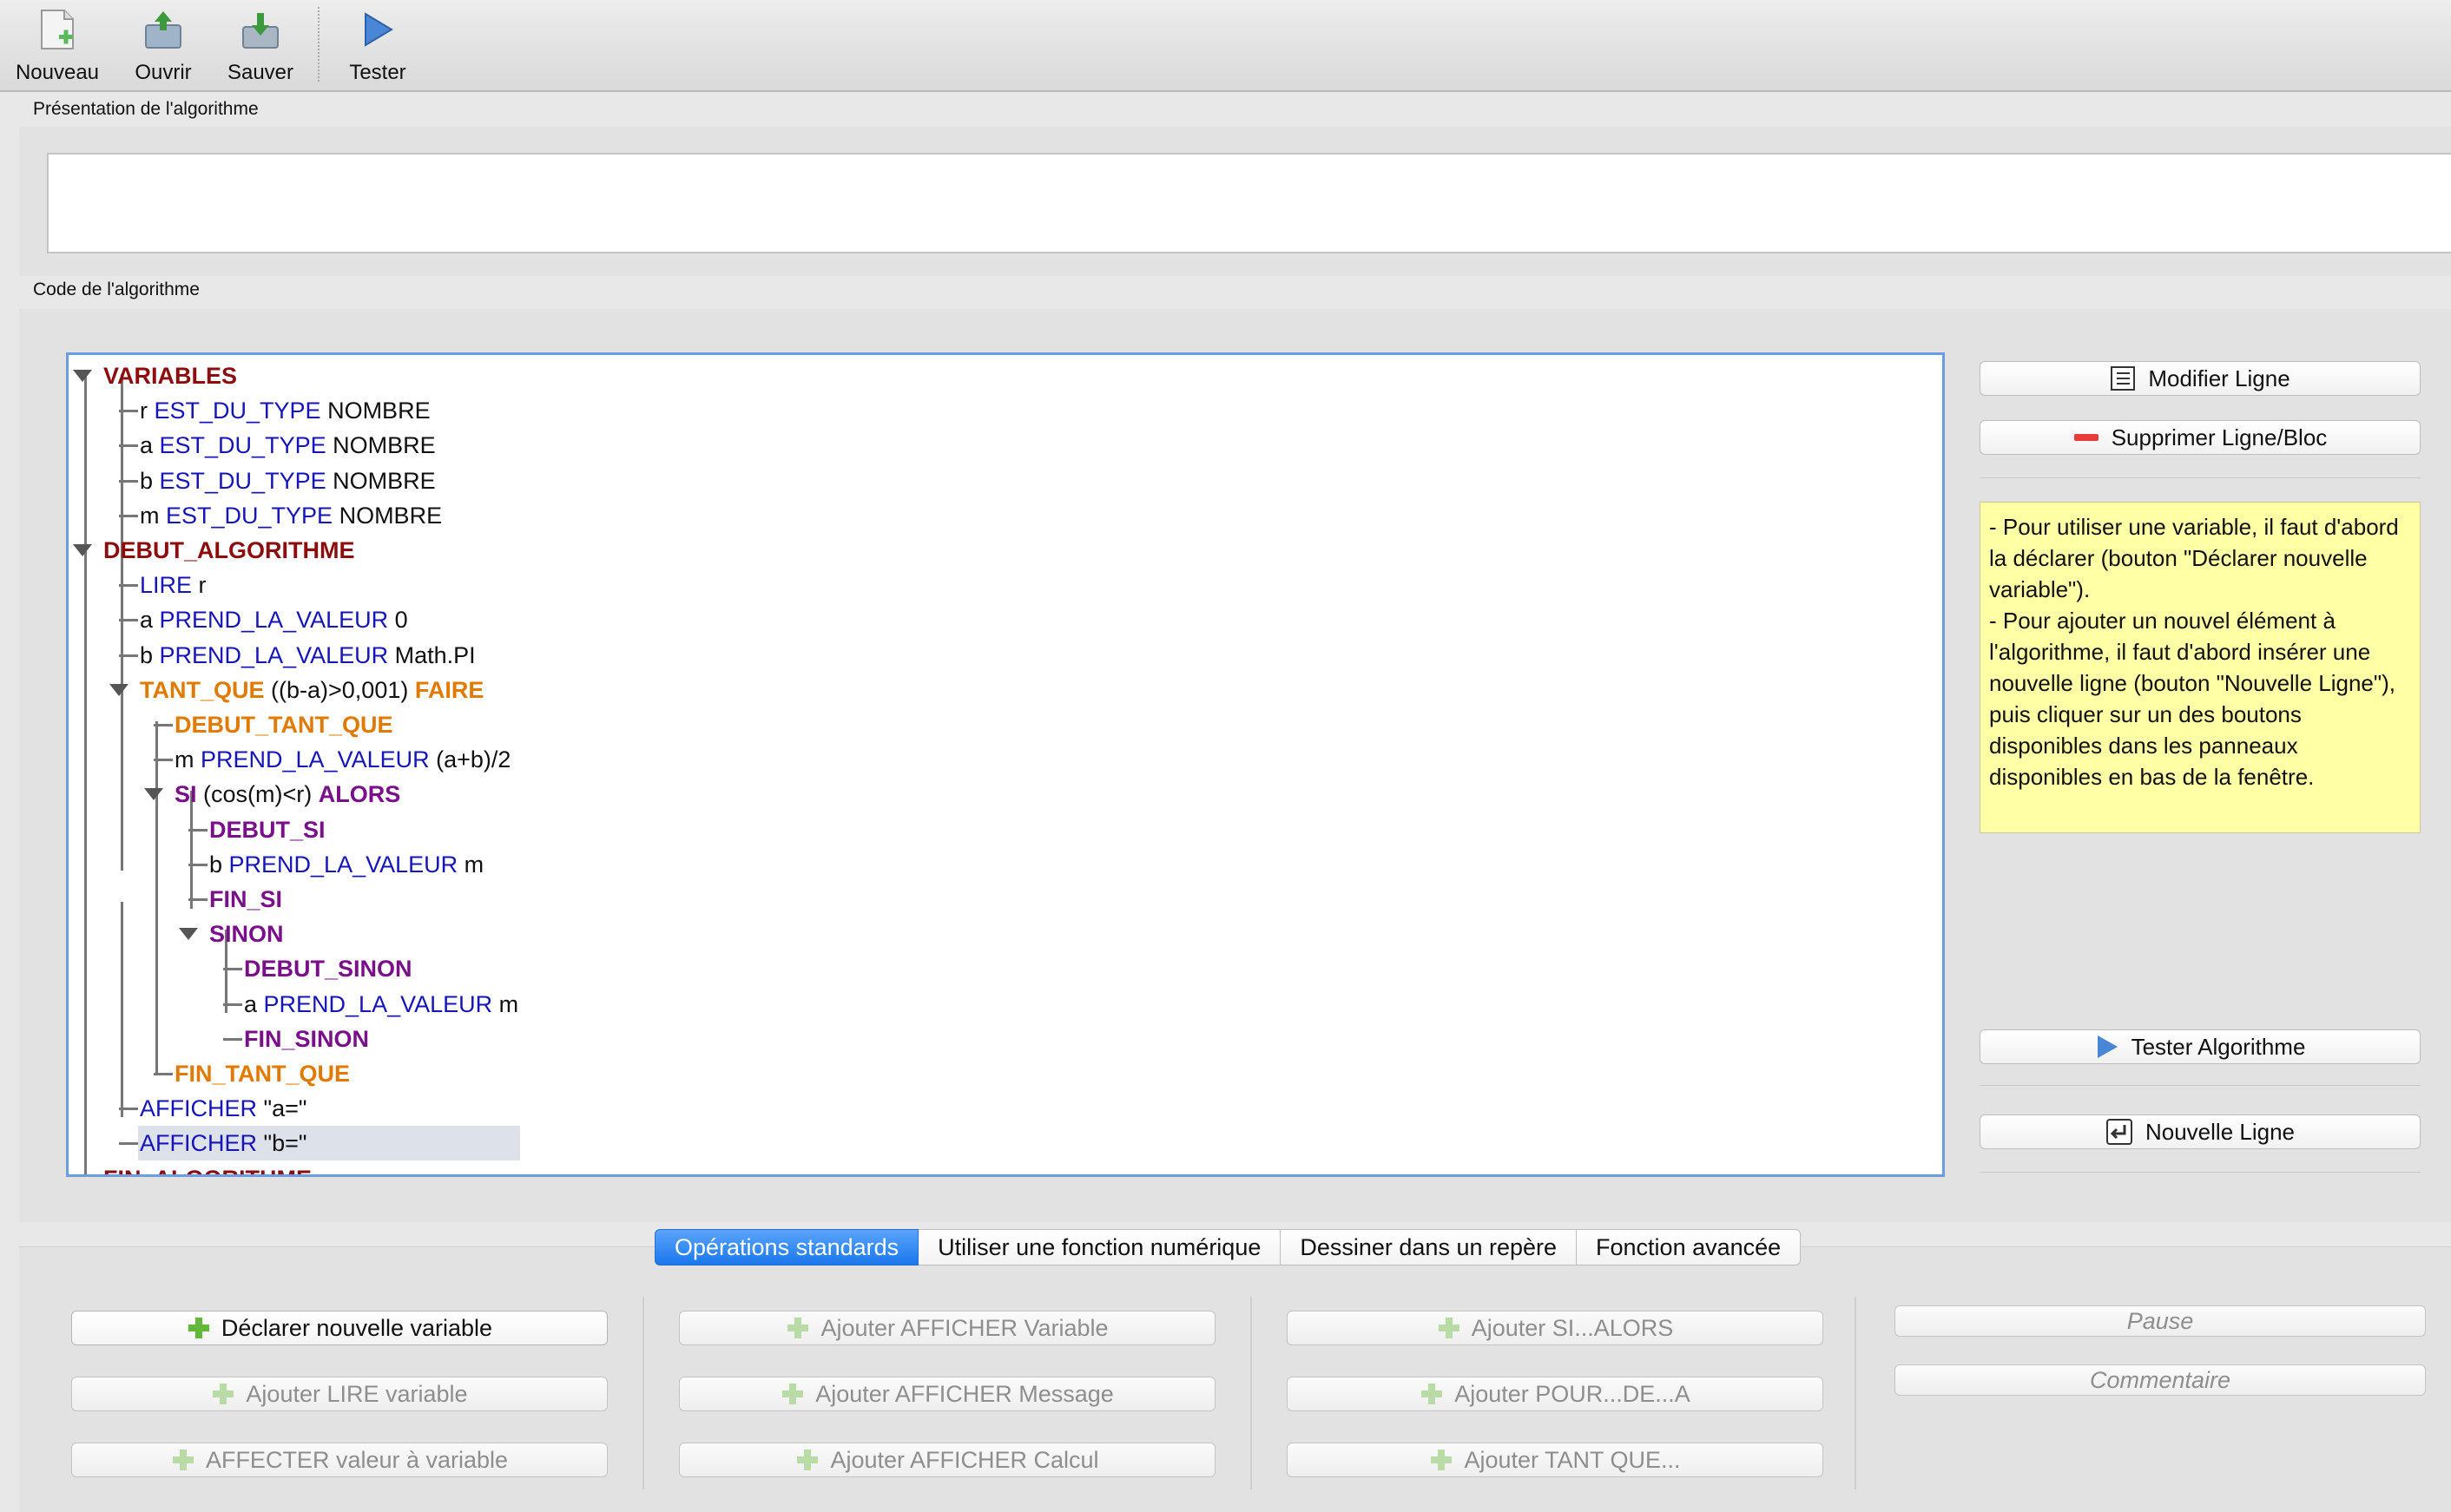 This screenshot has width=2451, height=1512. Describe the element at coordinates (163, 72) in the screenshot. I see `open-label: Ouvrir` at that location.